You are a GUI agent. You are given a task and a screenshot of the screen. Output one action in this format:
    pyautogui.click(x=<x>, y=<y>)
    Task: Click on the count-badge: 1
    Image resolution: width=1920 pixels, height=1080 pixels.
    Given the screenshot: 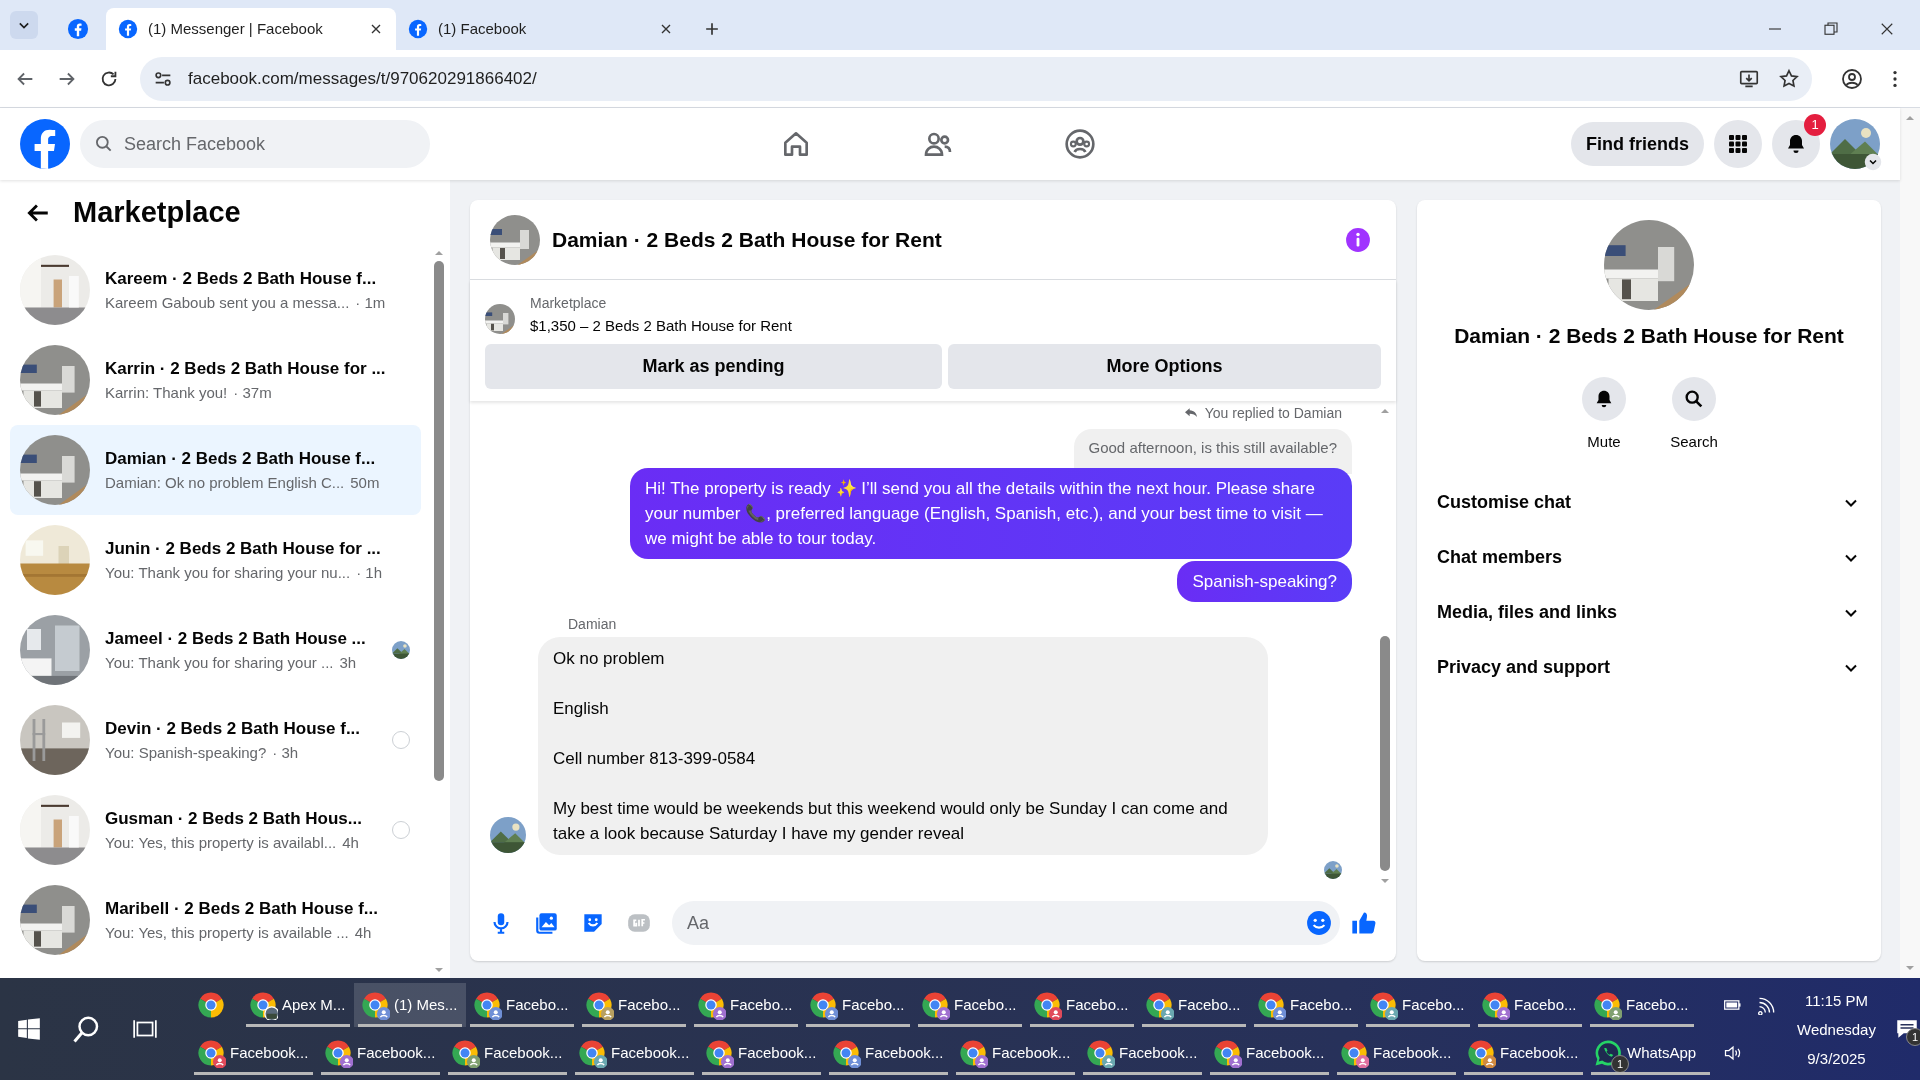 What is the action you would take?
    pyautogui.click(x=1912, y=1037)
    